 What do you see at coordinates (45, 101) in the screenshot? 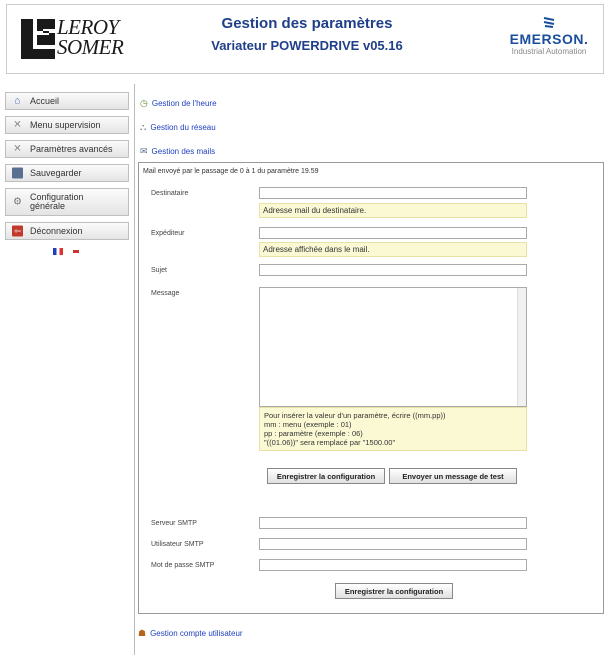
I see `nav-label: Accueil` at bounding box center [45, 101].